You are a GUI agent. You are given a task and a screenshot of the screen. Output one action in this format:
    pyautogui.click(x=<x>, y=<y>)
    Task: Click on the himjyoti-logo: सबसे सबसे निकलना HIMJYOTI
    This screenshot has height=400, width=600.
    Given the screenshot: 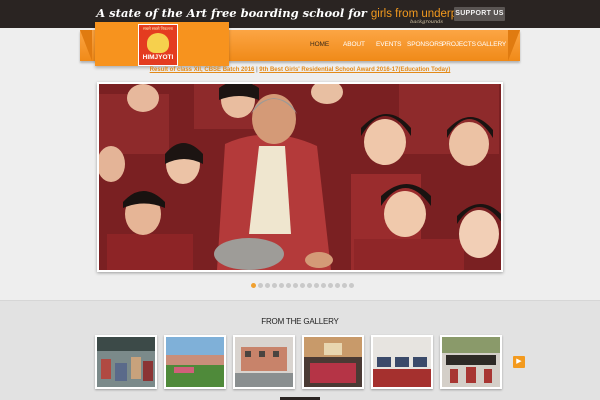 What is the action you would take?
    pyautogui.click(x=158, y=45)
    